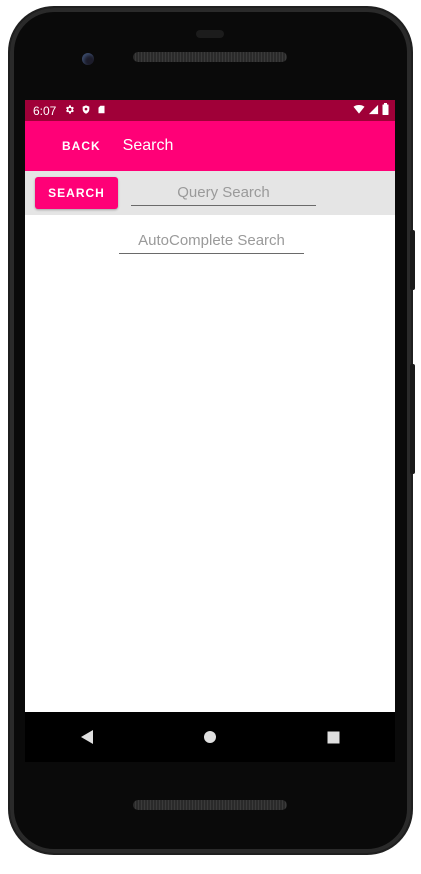 The height and width of the screenshot is (874, 421). I want to click on recents-square-icon, so click(333, 737).